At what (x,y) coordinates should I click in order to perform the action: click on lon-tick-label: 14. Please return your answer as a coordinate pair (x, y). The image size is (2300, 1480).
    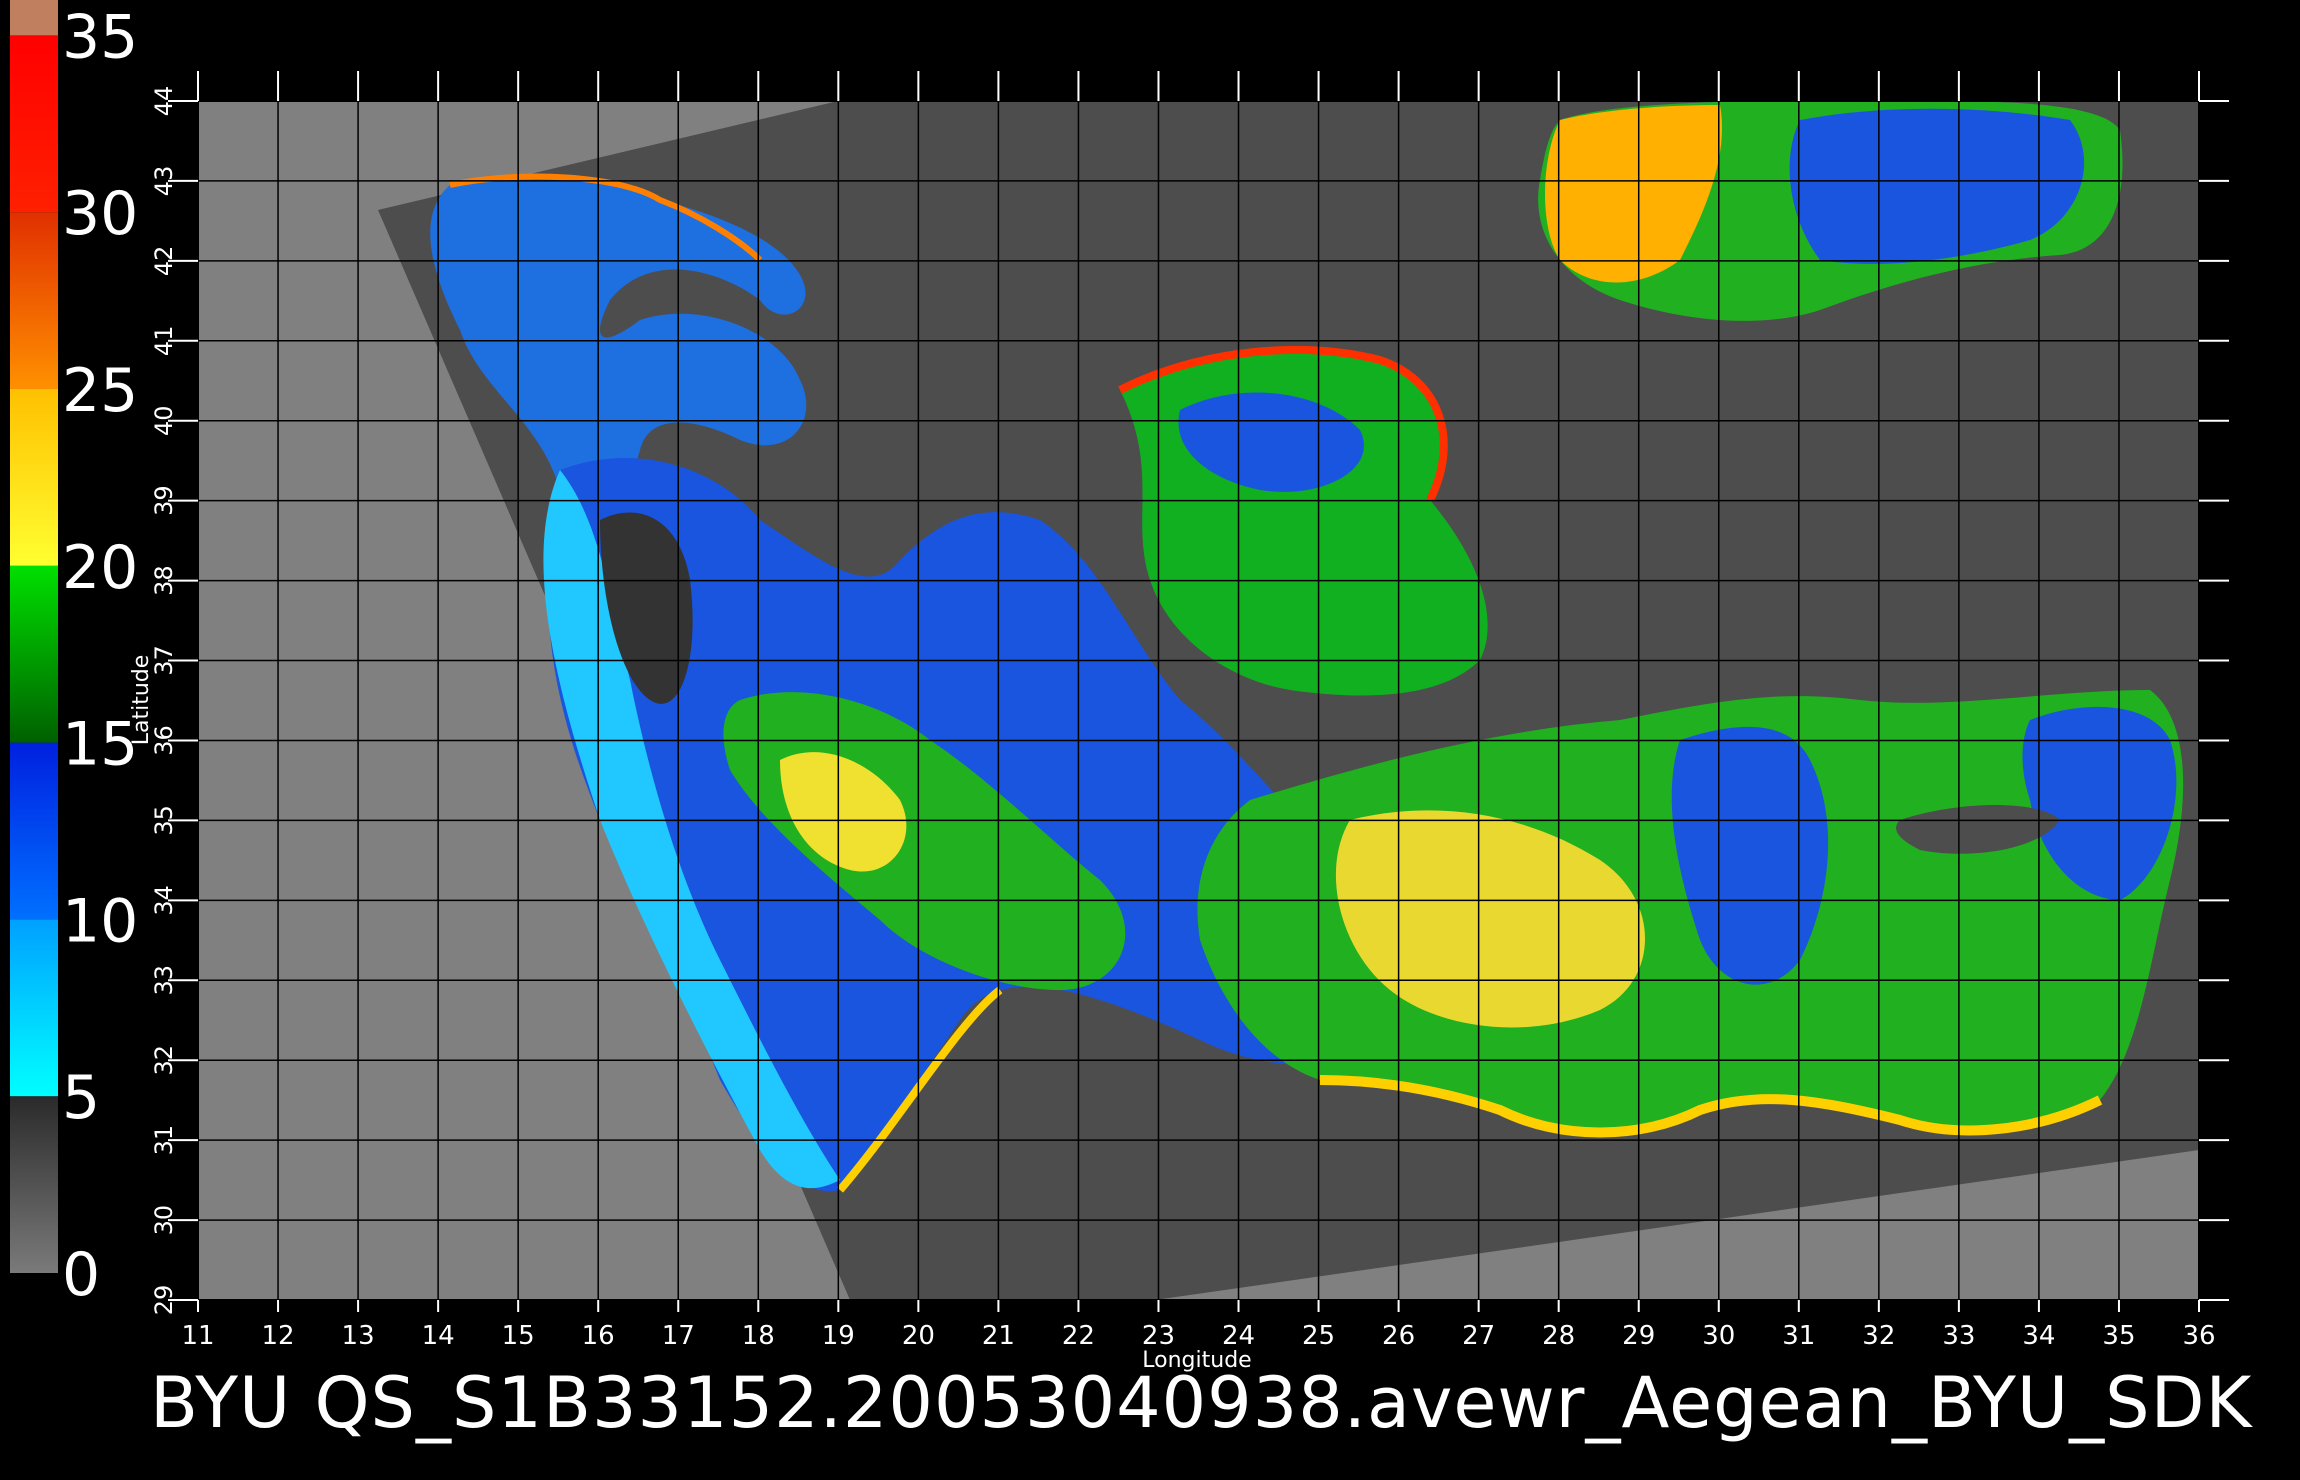
    Looking at the image, I should click on (438, 1336).